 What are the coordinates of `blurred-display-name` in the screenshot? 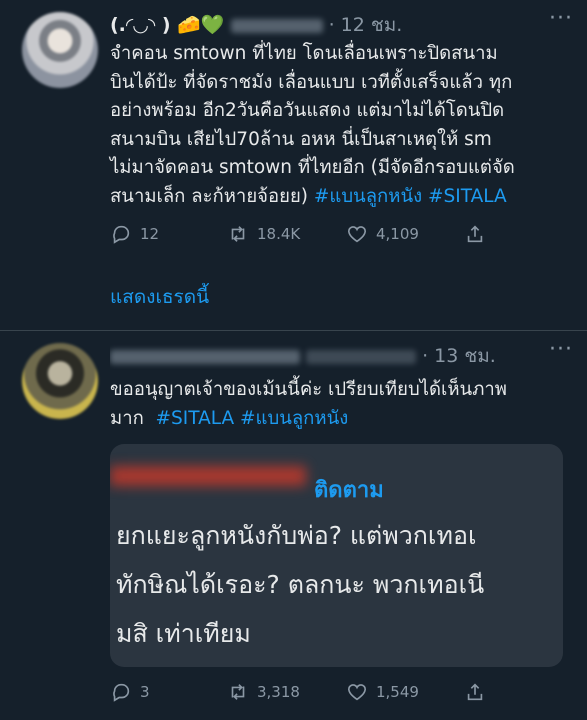 It's located at (205, 356).